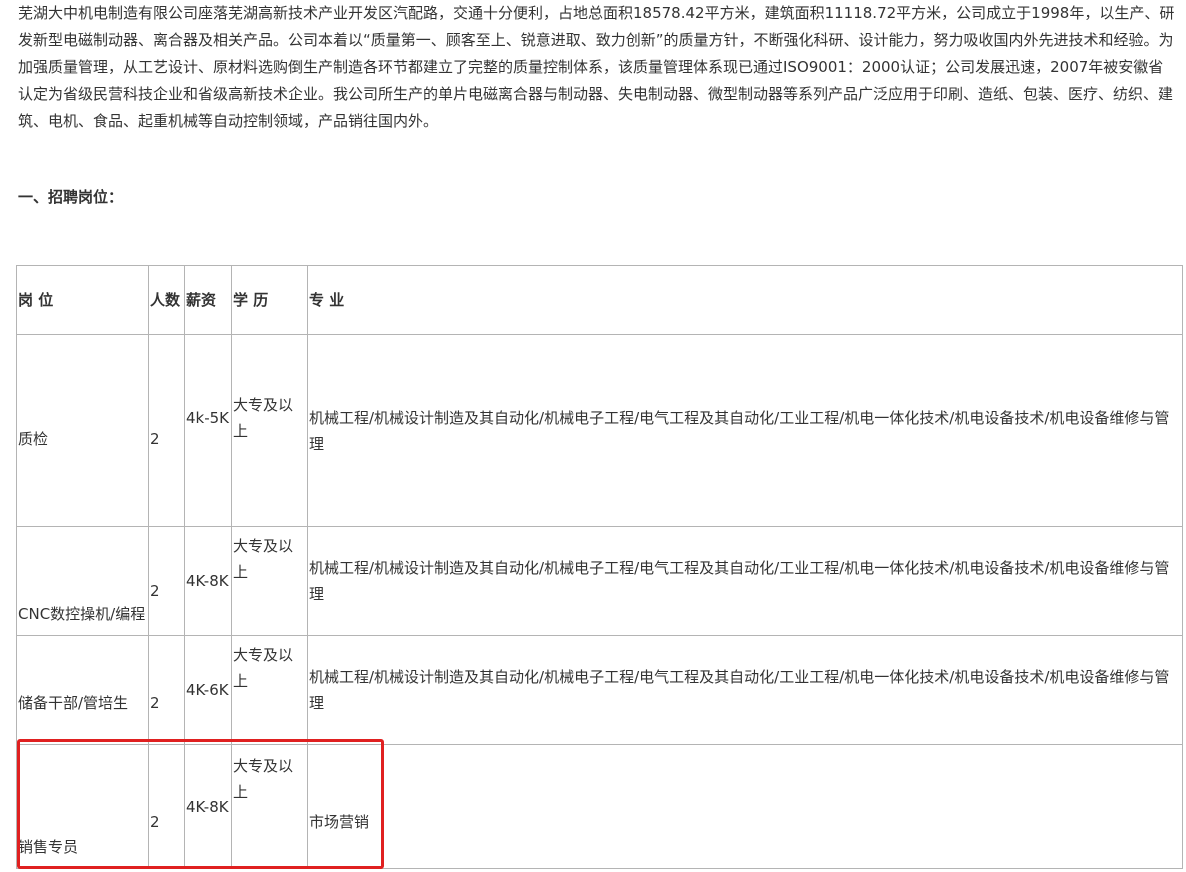 The image size is (1186, 872). Describe the element at coordinates (82, 690) in the screenshot. I see `cell-post: 储备干部/管培生` at that location.